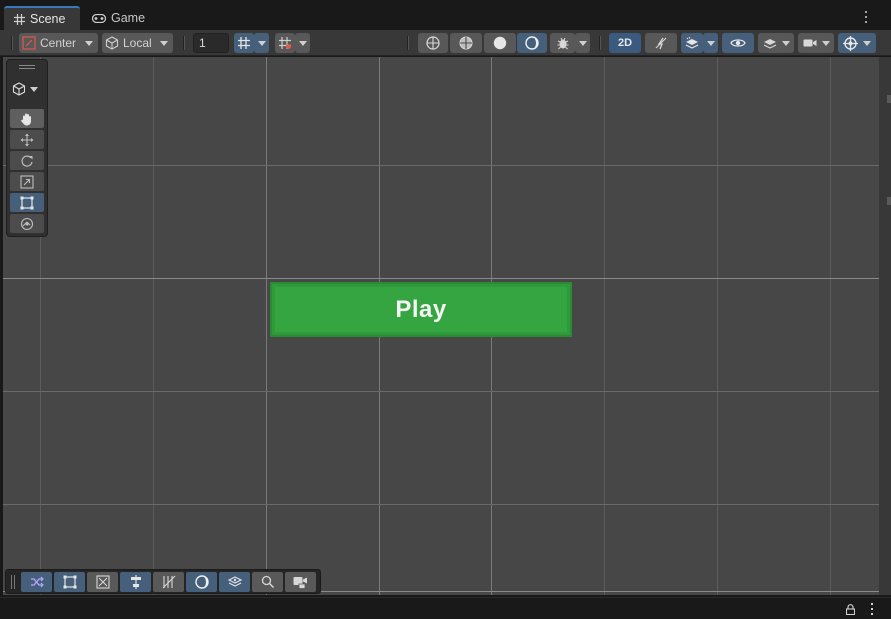 Image resolution: width=891 pixels, height=619 pixels. I want to click on shaded-wireframe-sphere-icon, so click(466, 43).